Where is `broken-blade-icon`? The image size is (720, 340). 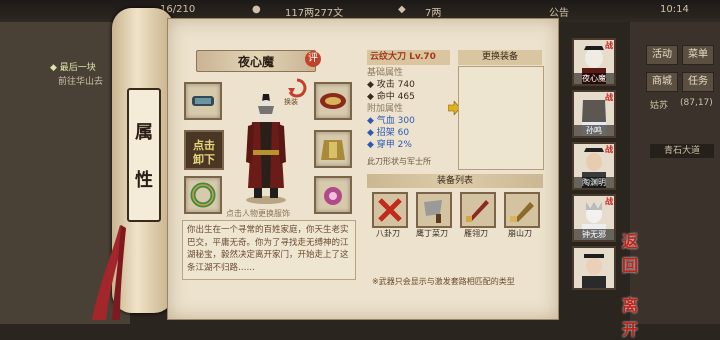 broken-blade-icon is located at coordinates (390, 210).